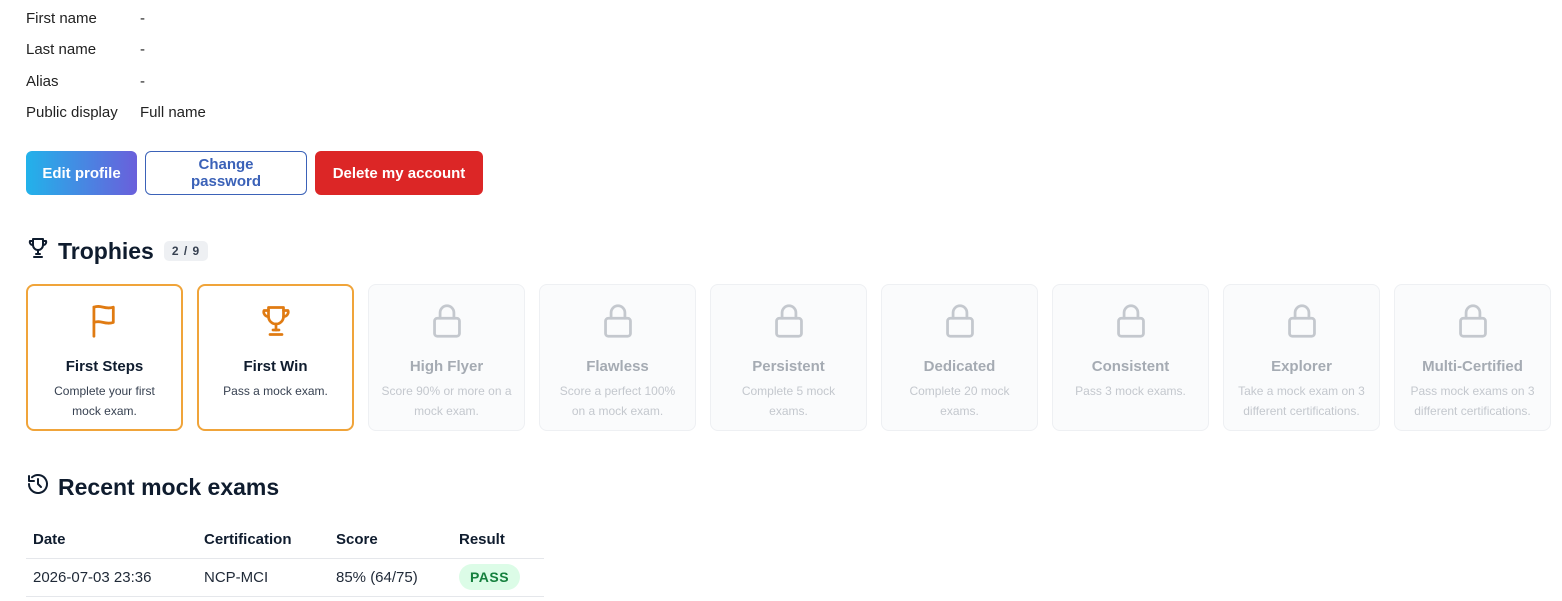  I want to click on profile-row-public-display: Public display Full name, so click(116, 112).